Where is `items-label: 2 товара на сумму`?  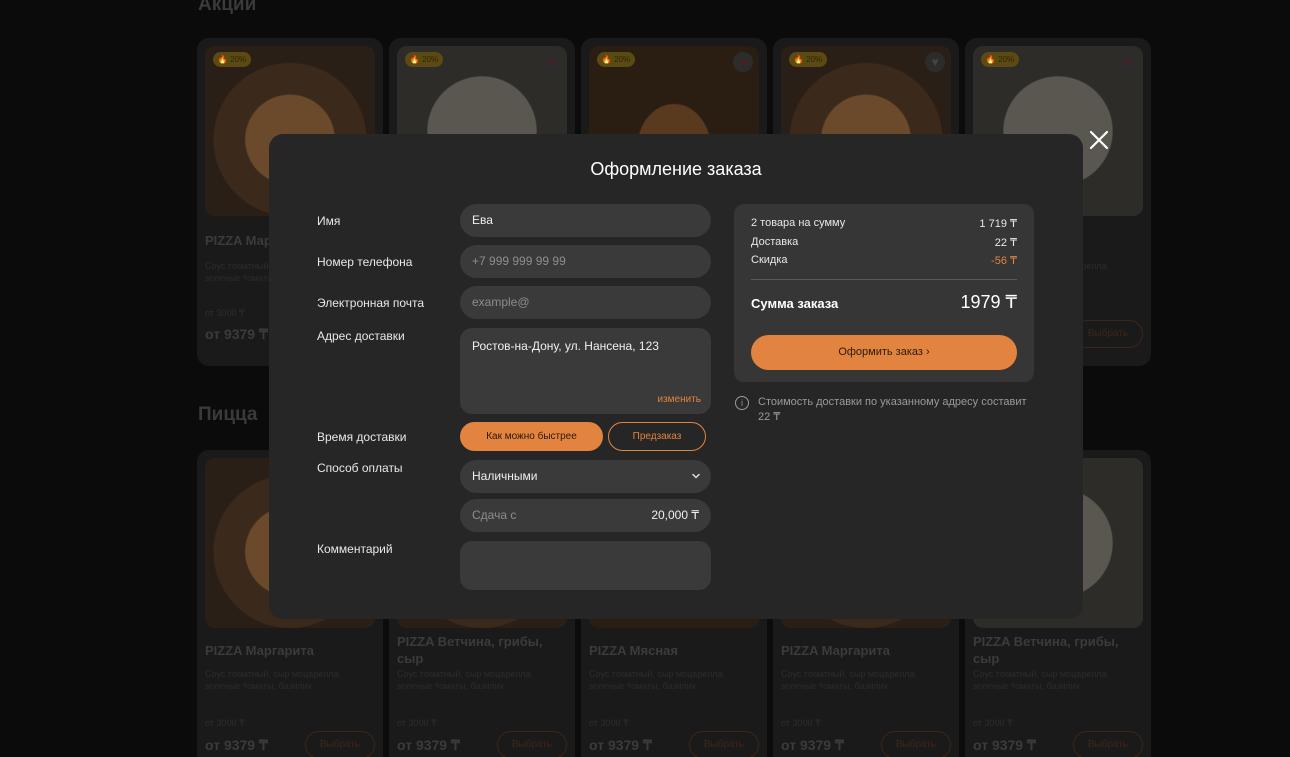 items-label: 2 товара на сумму is located at coordinates (798, 223).